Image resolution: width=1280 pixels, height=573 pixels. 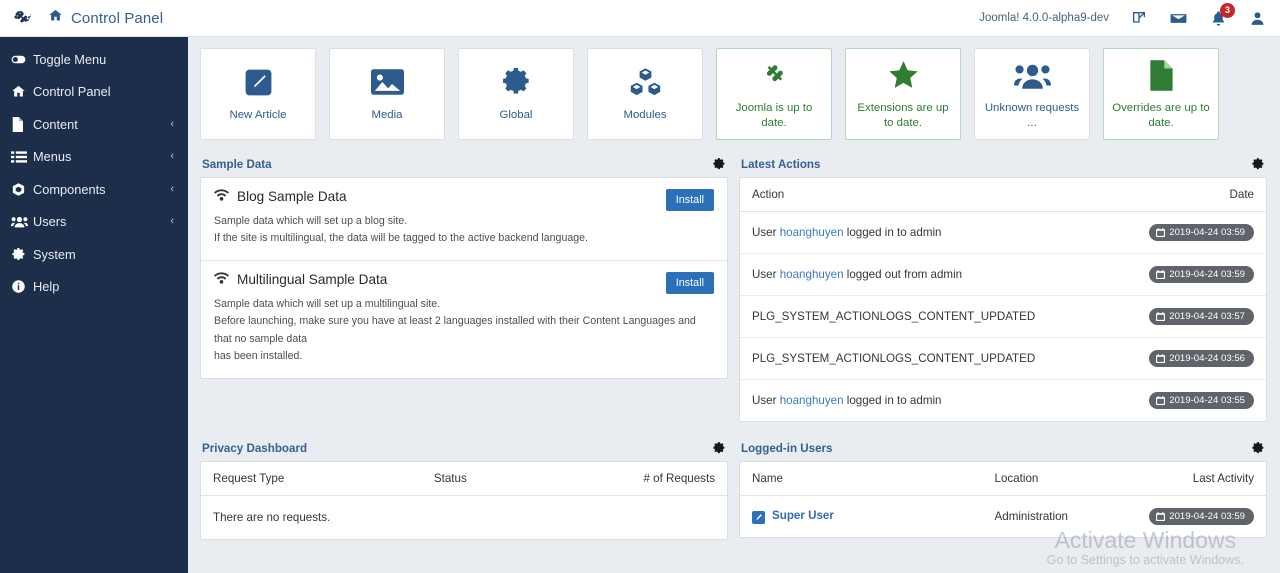 What do you see at coordinates (94, 124) in the screenshot?
I see `sidebar-item-content: Content ‹` at bounding box center [94, 124].